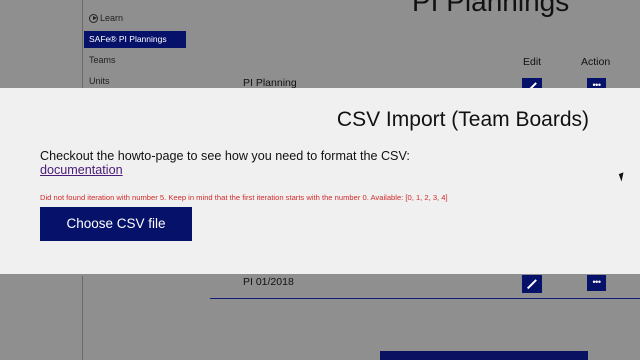 Image resolution: width=640 pixels, height=360 pixels. I want to click on edit-pencil-icon, so click(532, 284).